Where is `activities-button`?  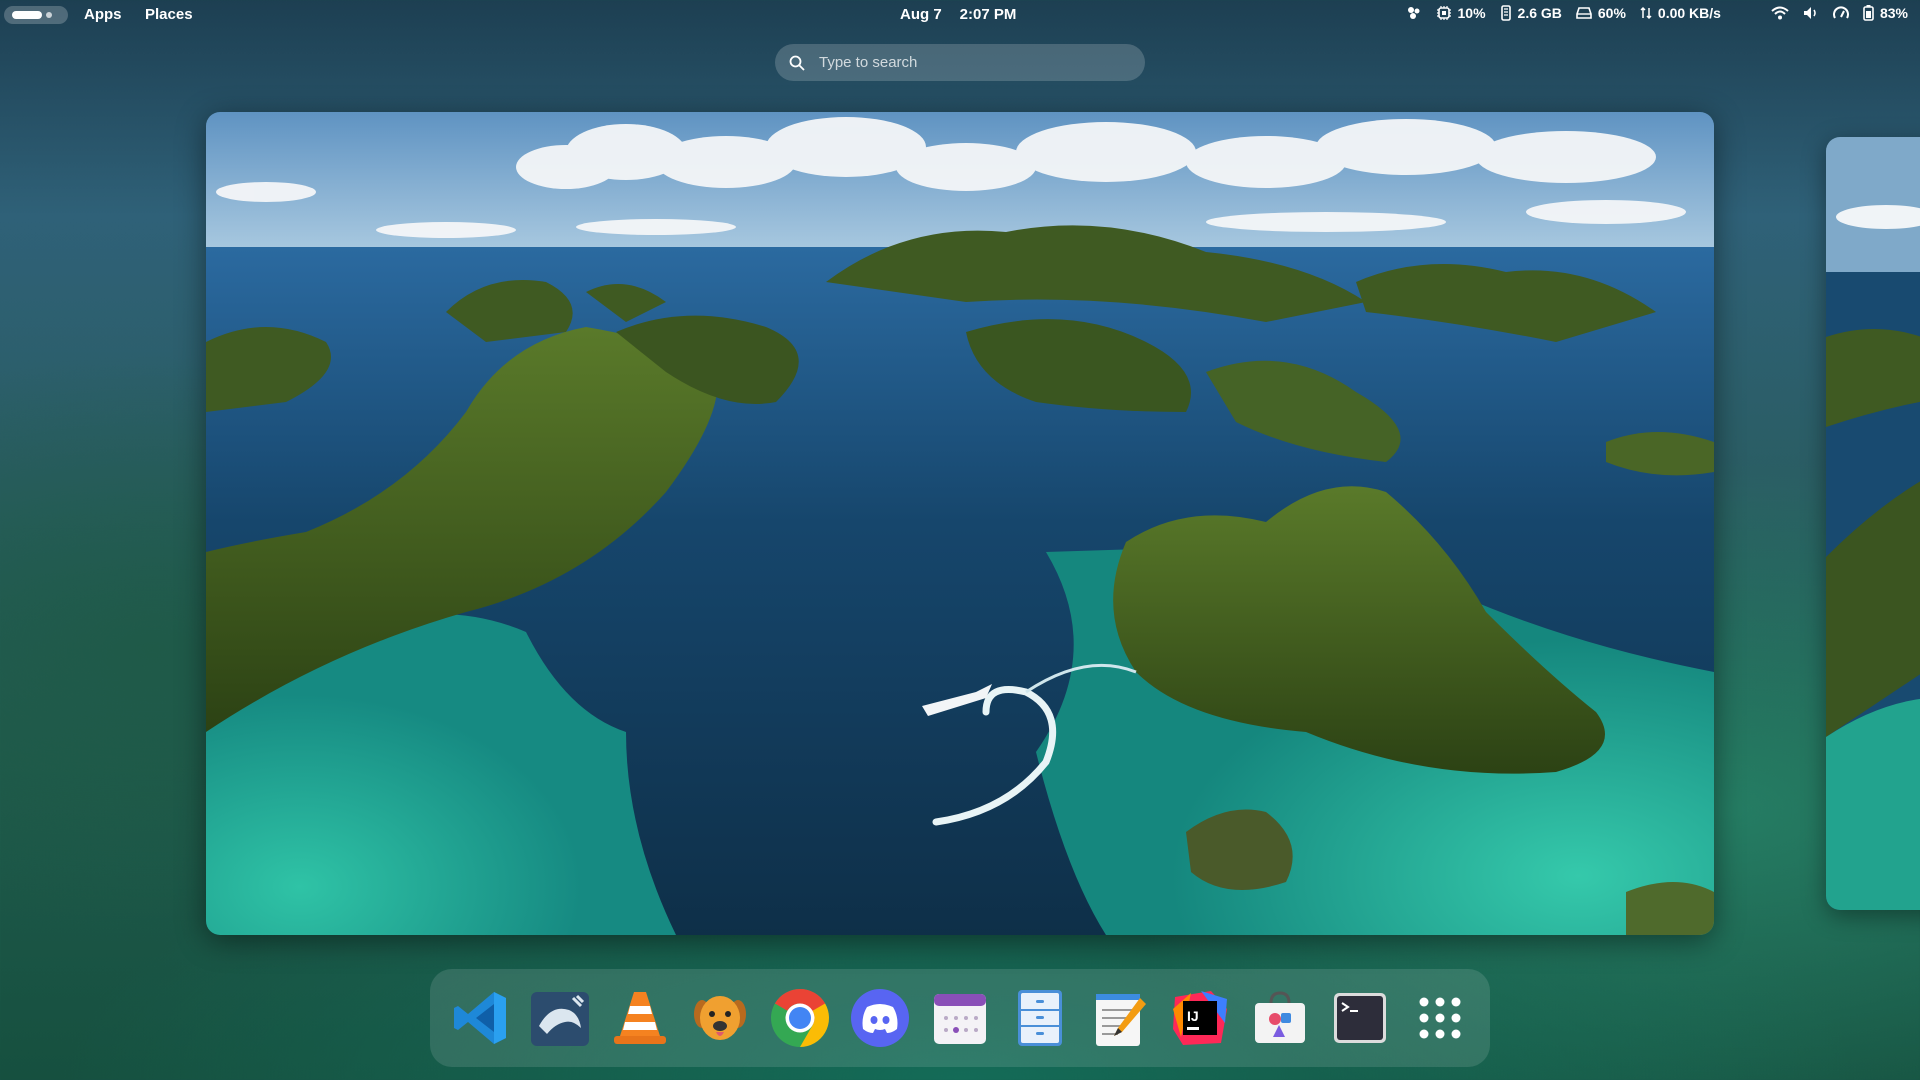
activities-button is located at coordinates (36, 15).